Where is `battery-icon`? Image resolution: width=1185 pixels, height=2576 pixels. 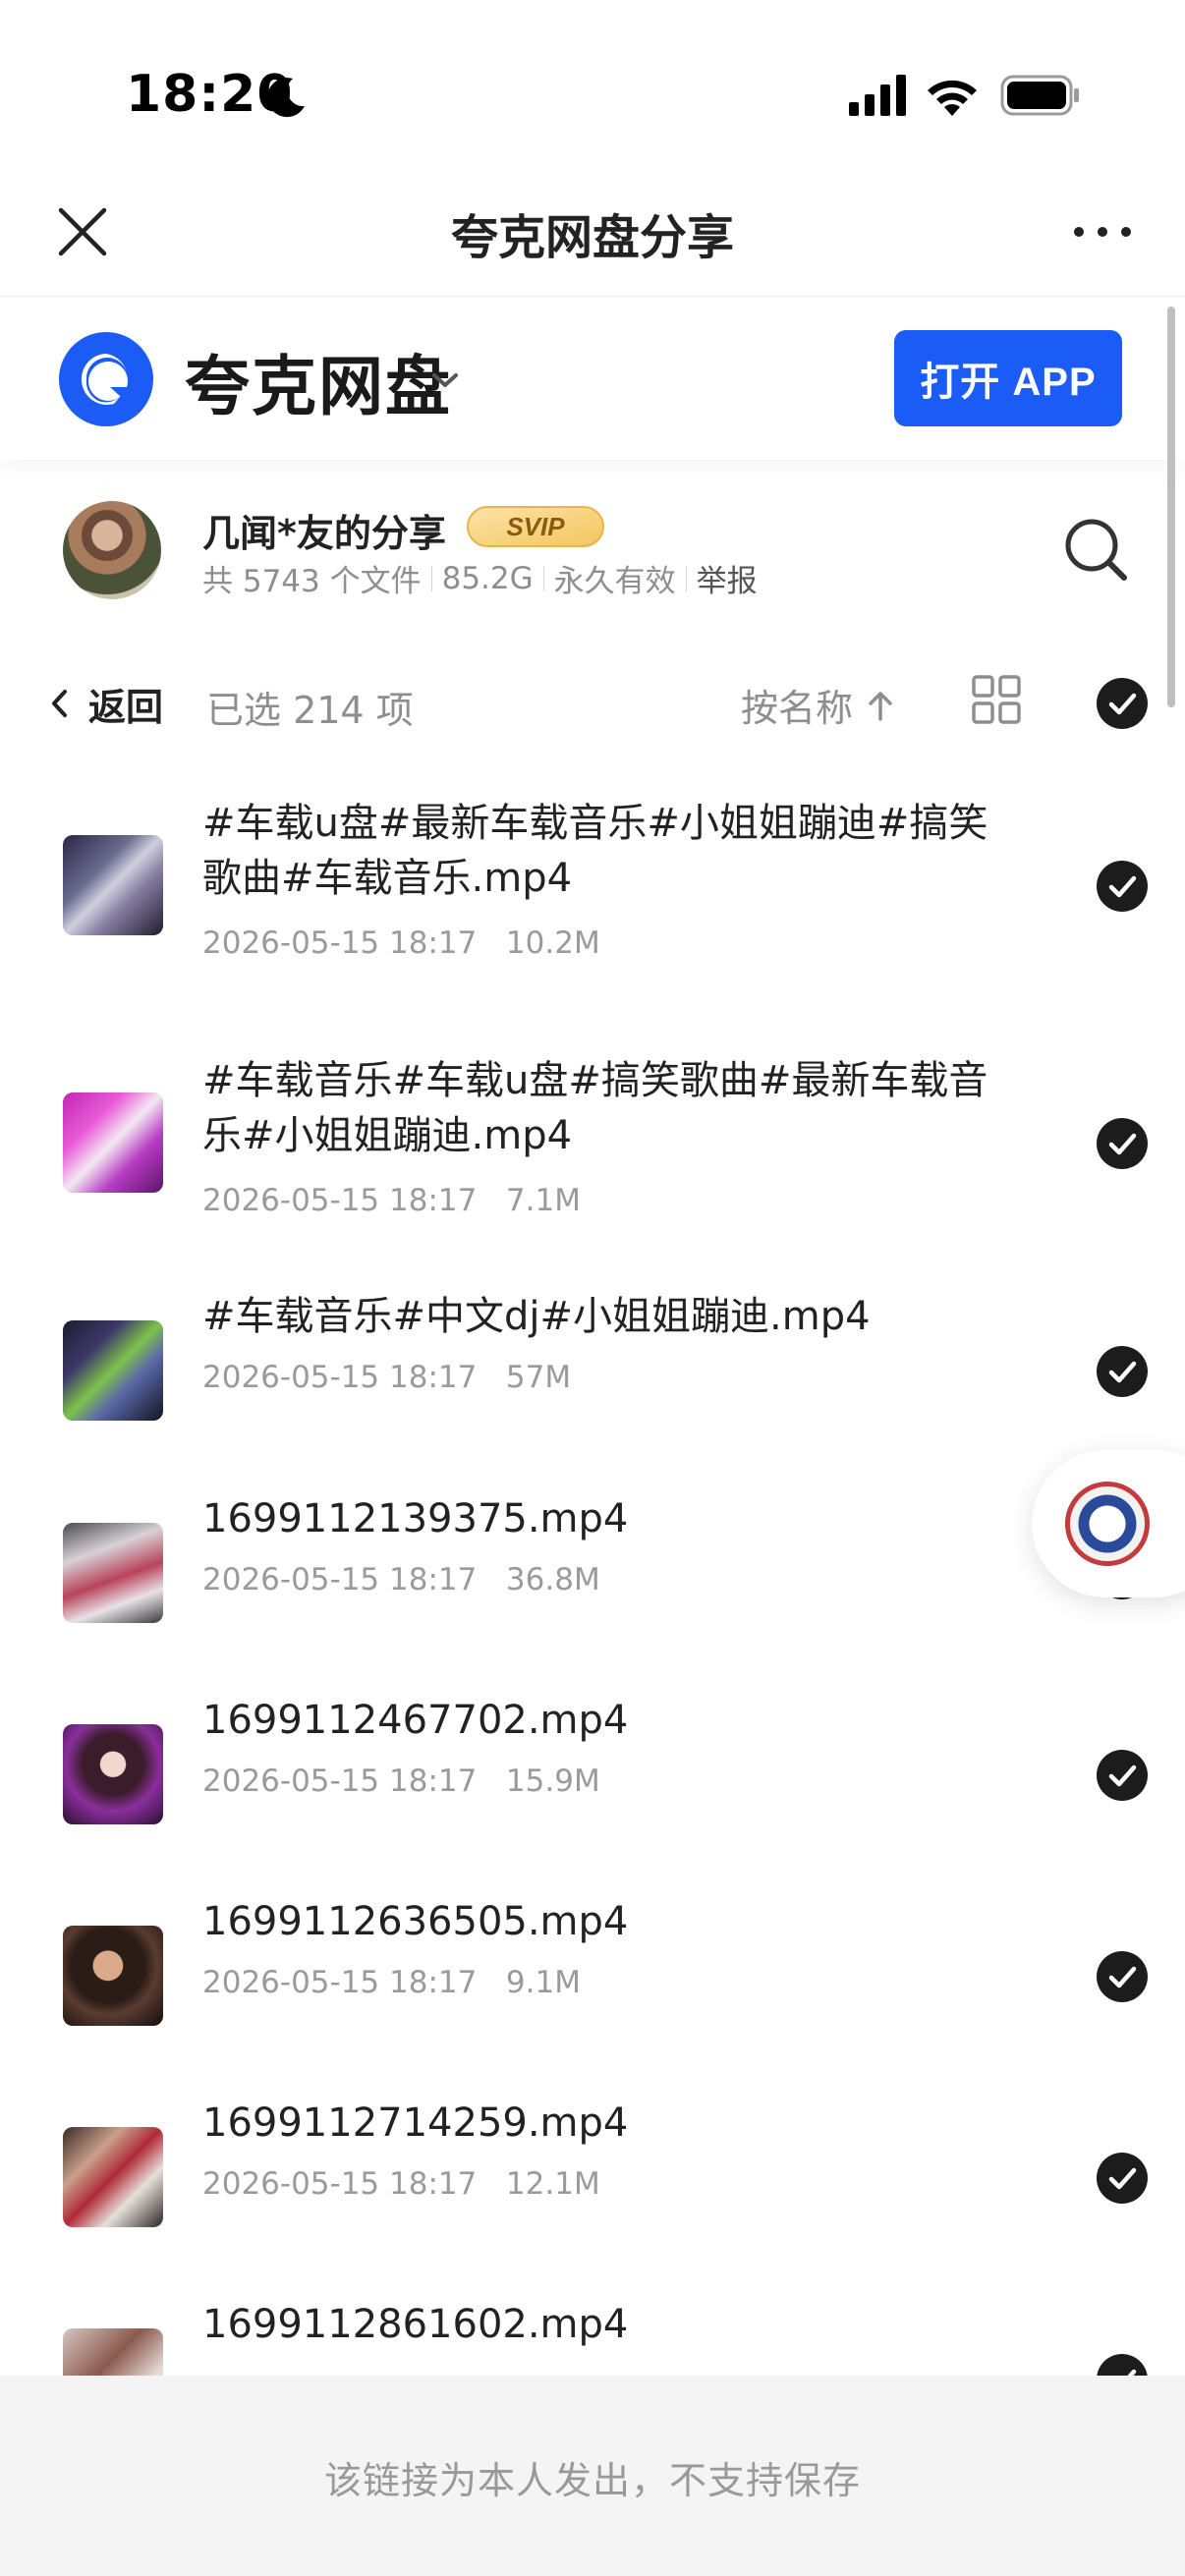
battery-icon is located at coordinates (1040, 95).